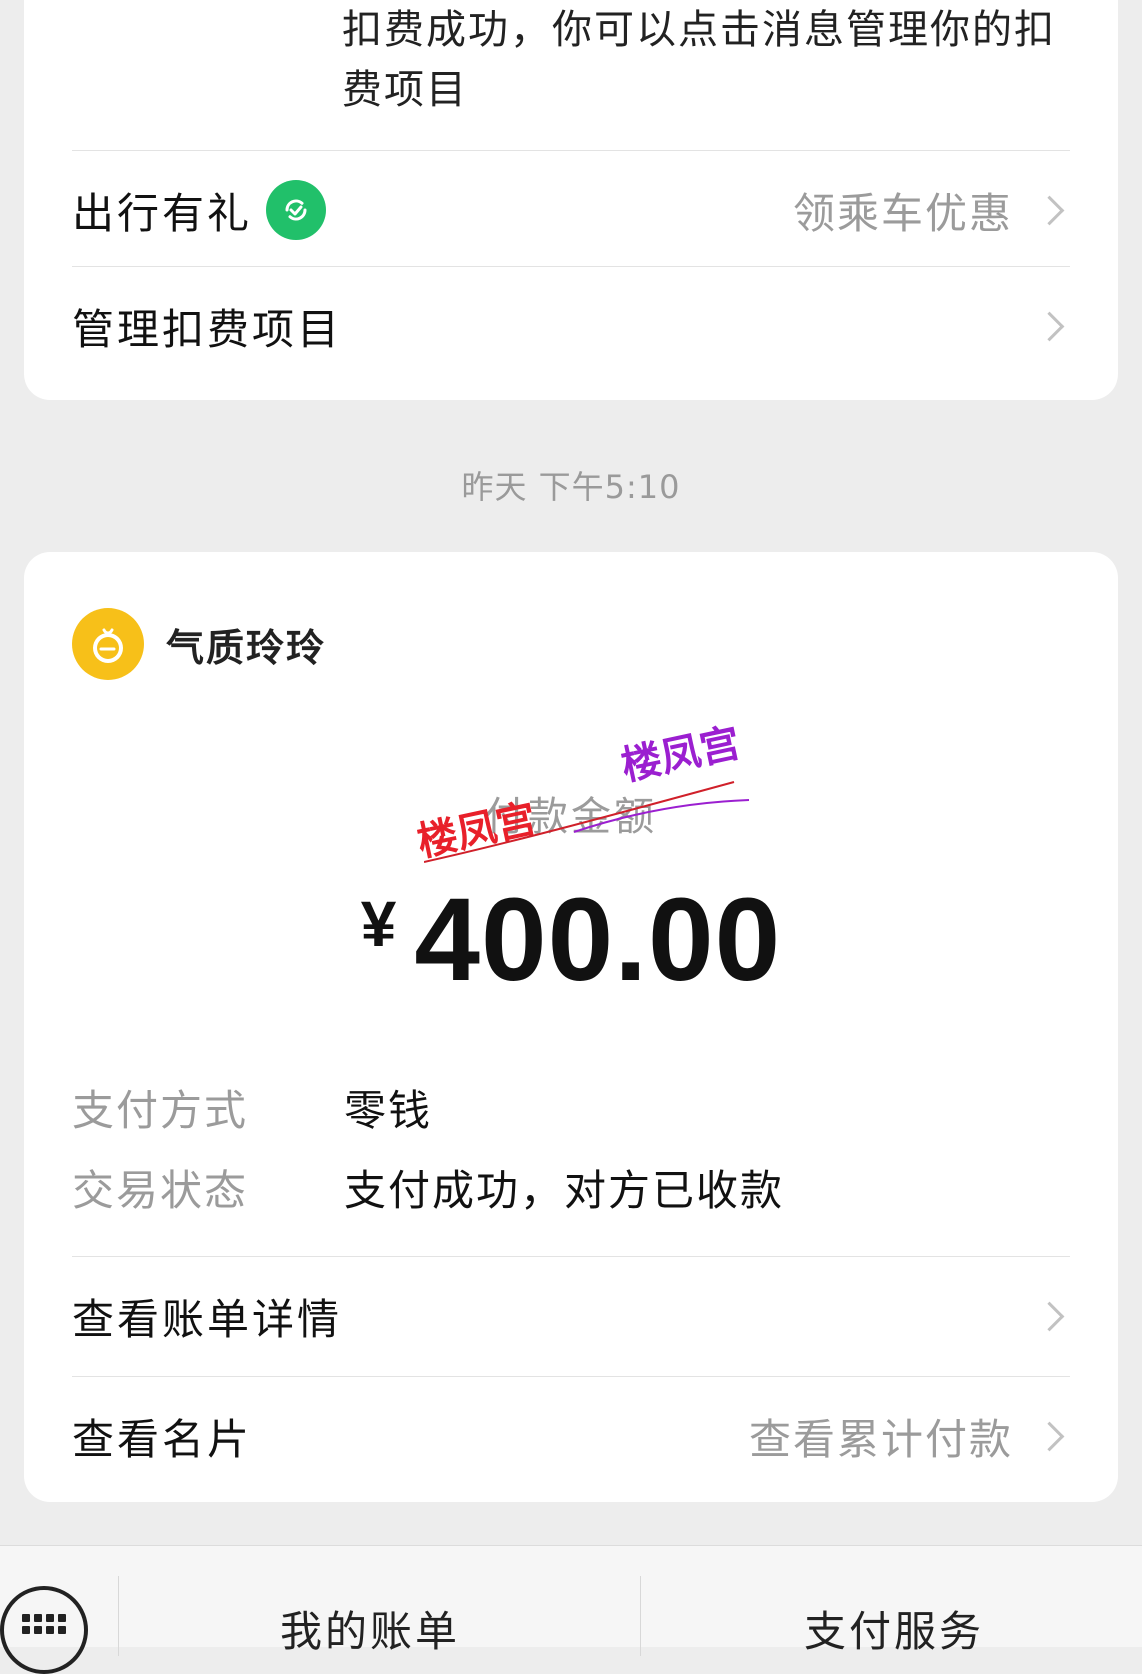 Image resolution: width=1142 pixels, height=1674 pixels. Describe the element at coordinates (699, 60) in the screenshot. I see `deduction-message: 扣费成功，你可以点击消息管理你的扣费项目` at that location.